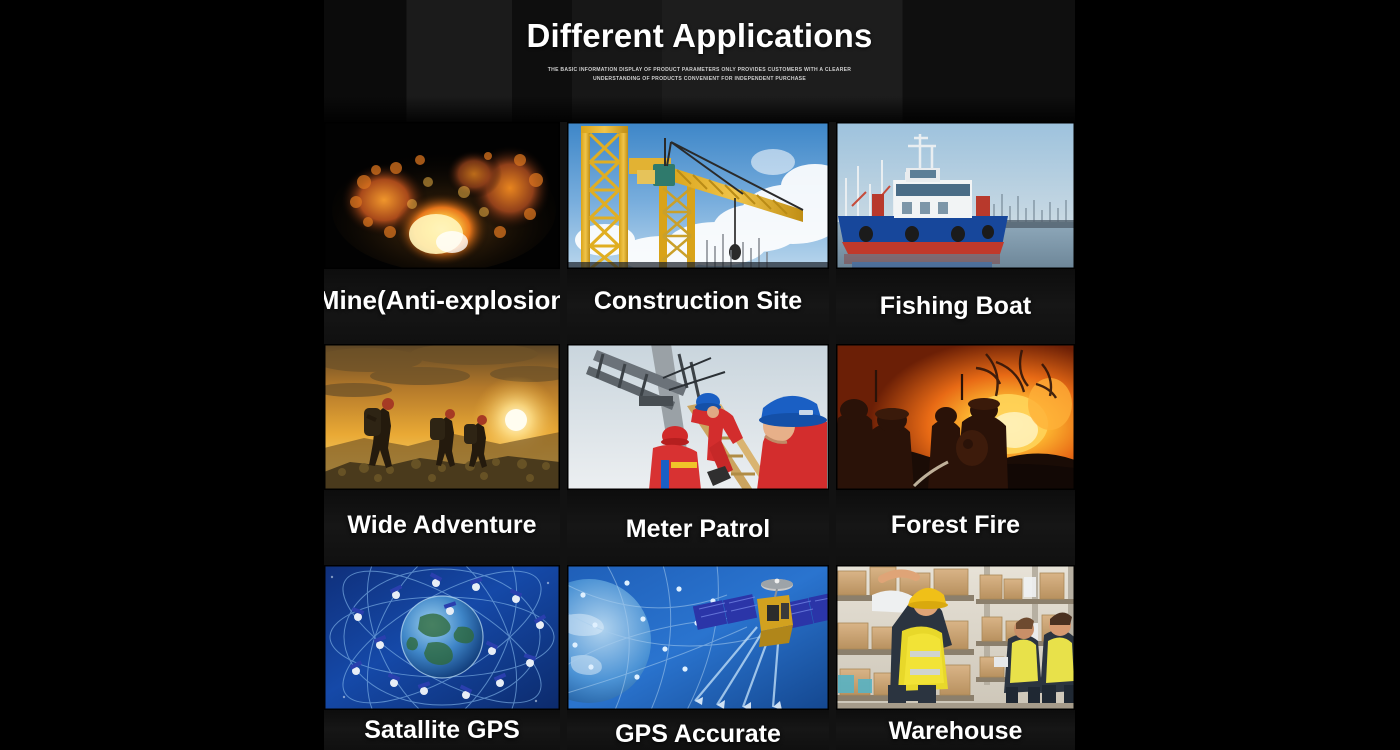  What do you see at coordinates (955, 524) in the screenshot?
I see `tile-label: Forest Fire` at bounding box center [955, 524].